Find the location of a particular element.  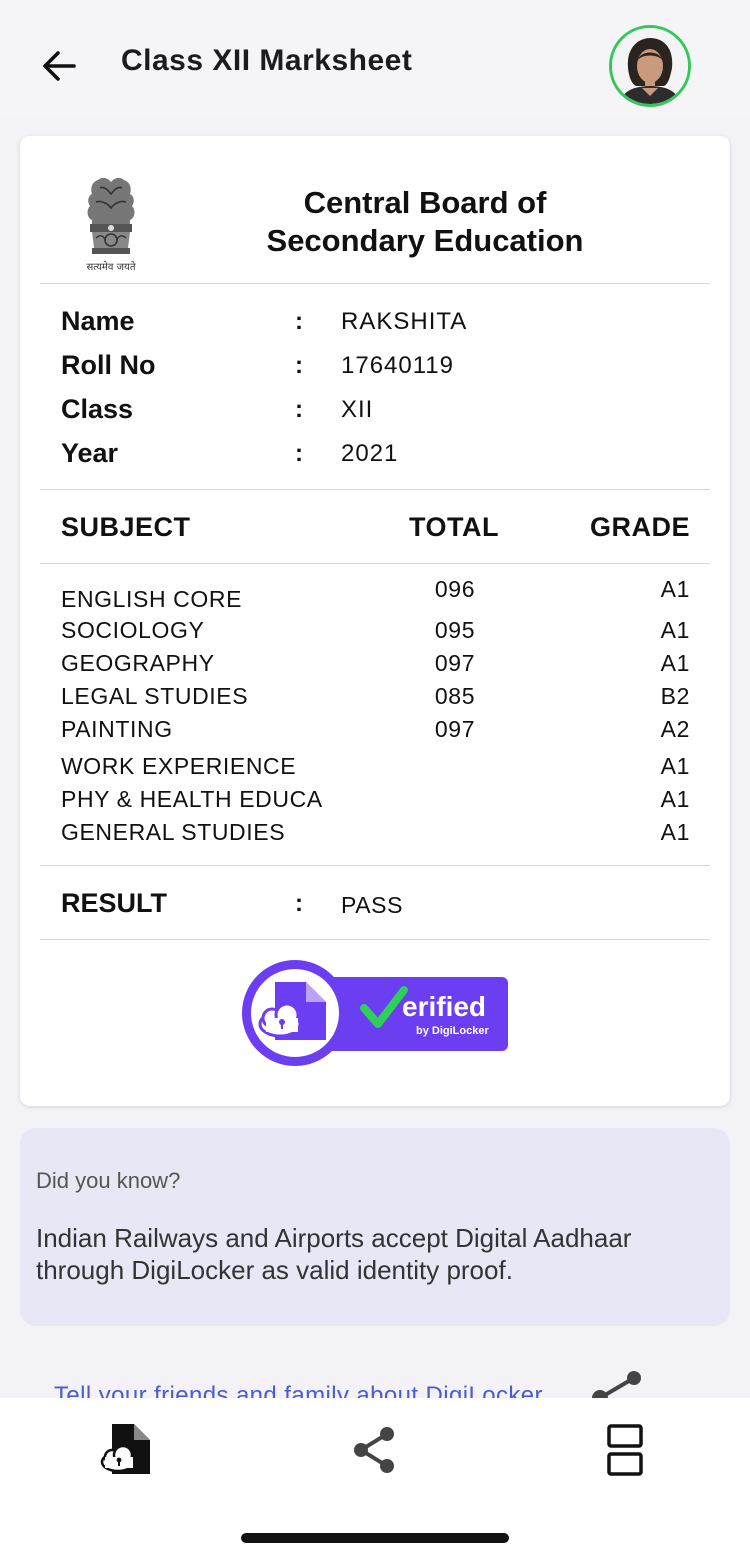

by-digilocker-text: by DigiLocker is located at coordinates (452, 1031).